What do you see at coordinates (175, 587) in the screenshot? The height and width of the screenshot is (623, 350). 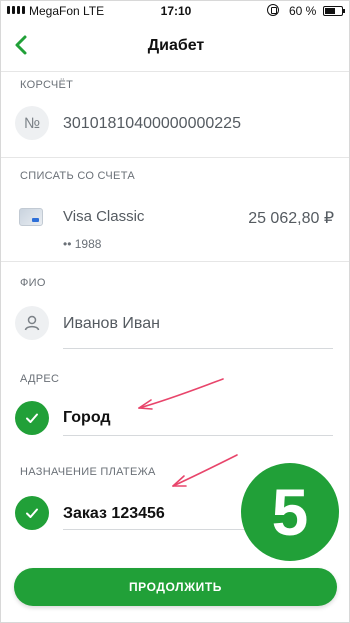 I see `continue-button: ПРОДОЛЖИТЬ` at bounding box center [175, 587].